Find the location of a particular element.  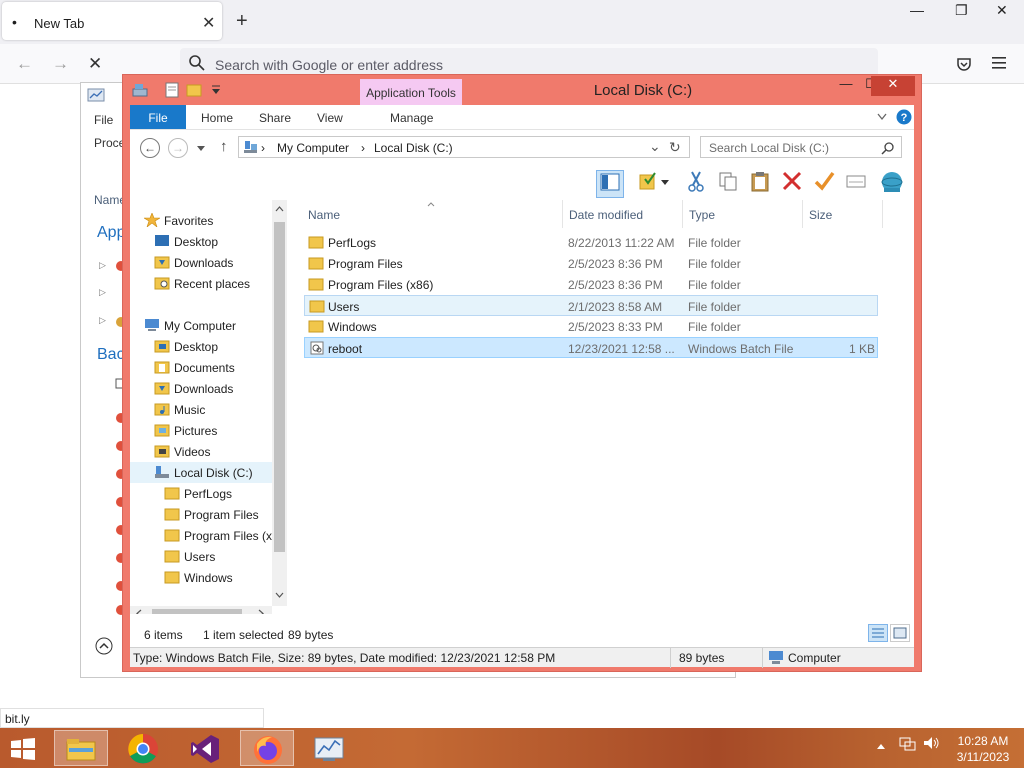

file-row-users: Users 2/1/2023 8:58 AM File folder is located at coordinates (591, 305).